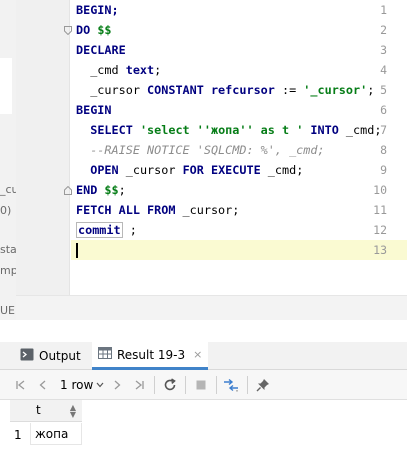 This screenshot has height=473, width=407. What do you see at coordinates (68, 30) in the screenshot?
I see `fold-open-icon` at bounding box center [68, 30].